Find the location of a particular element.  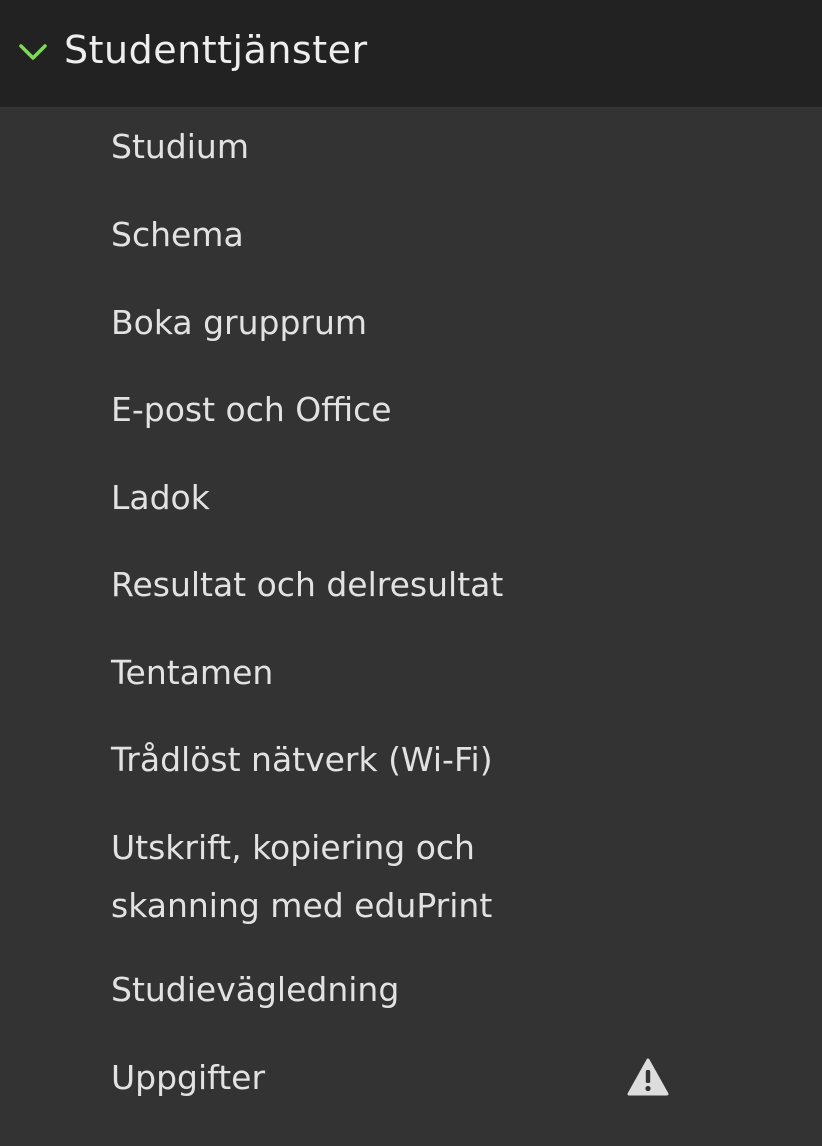

menu-item-label: Resultat och delresultat is located at coordinates (307, 584).